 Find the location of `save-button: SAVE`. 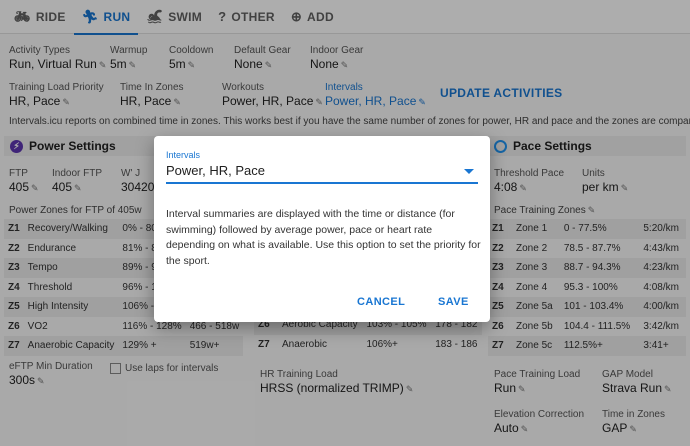

save-button: SAVE is located at coordinates (453, 302).